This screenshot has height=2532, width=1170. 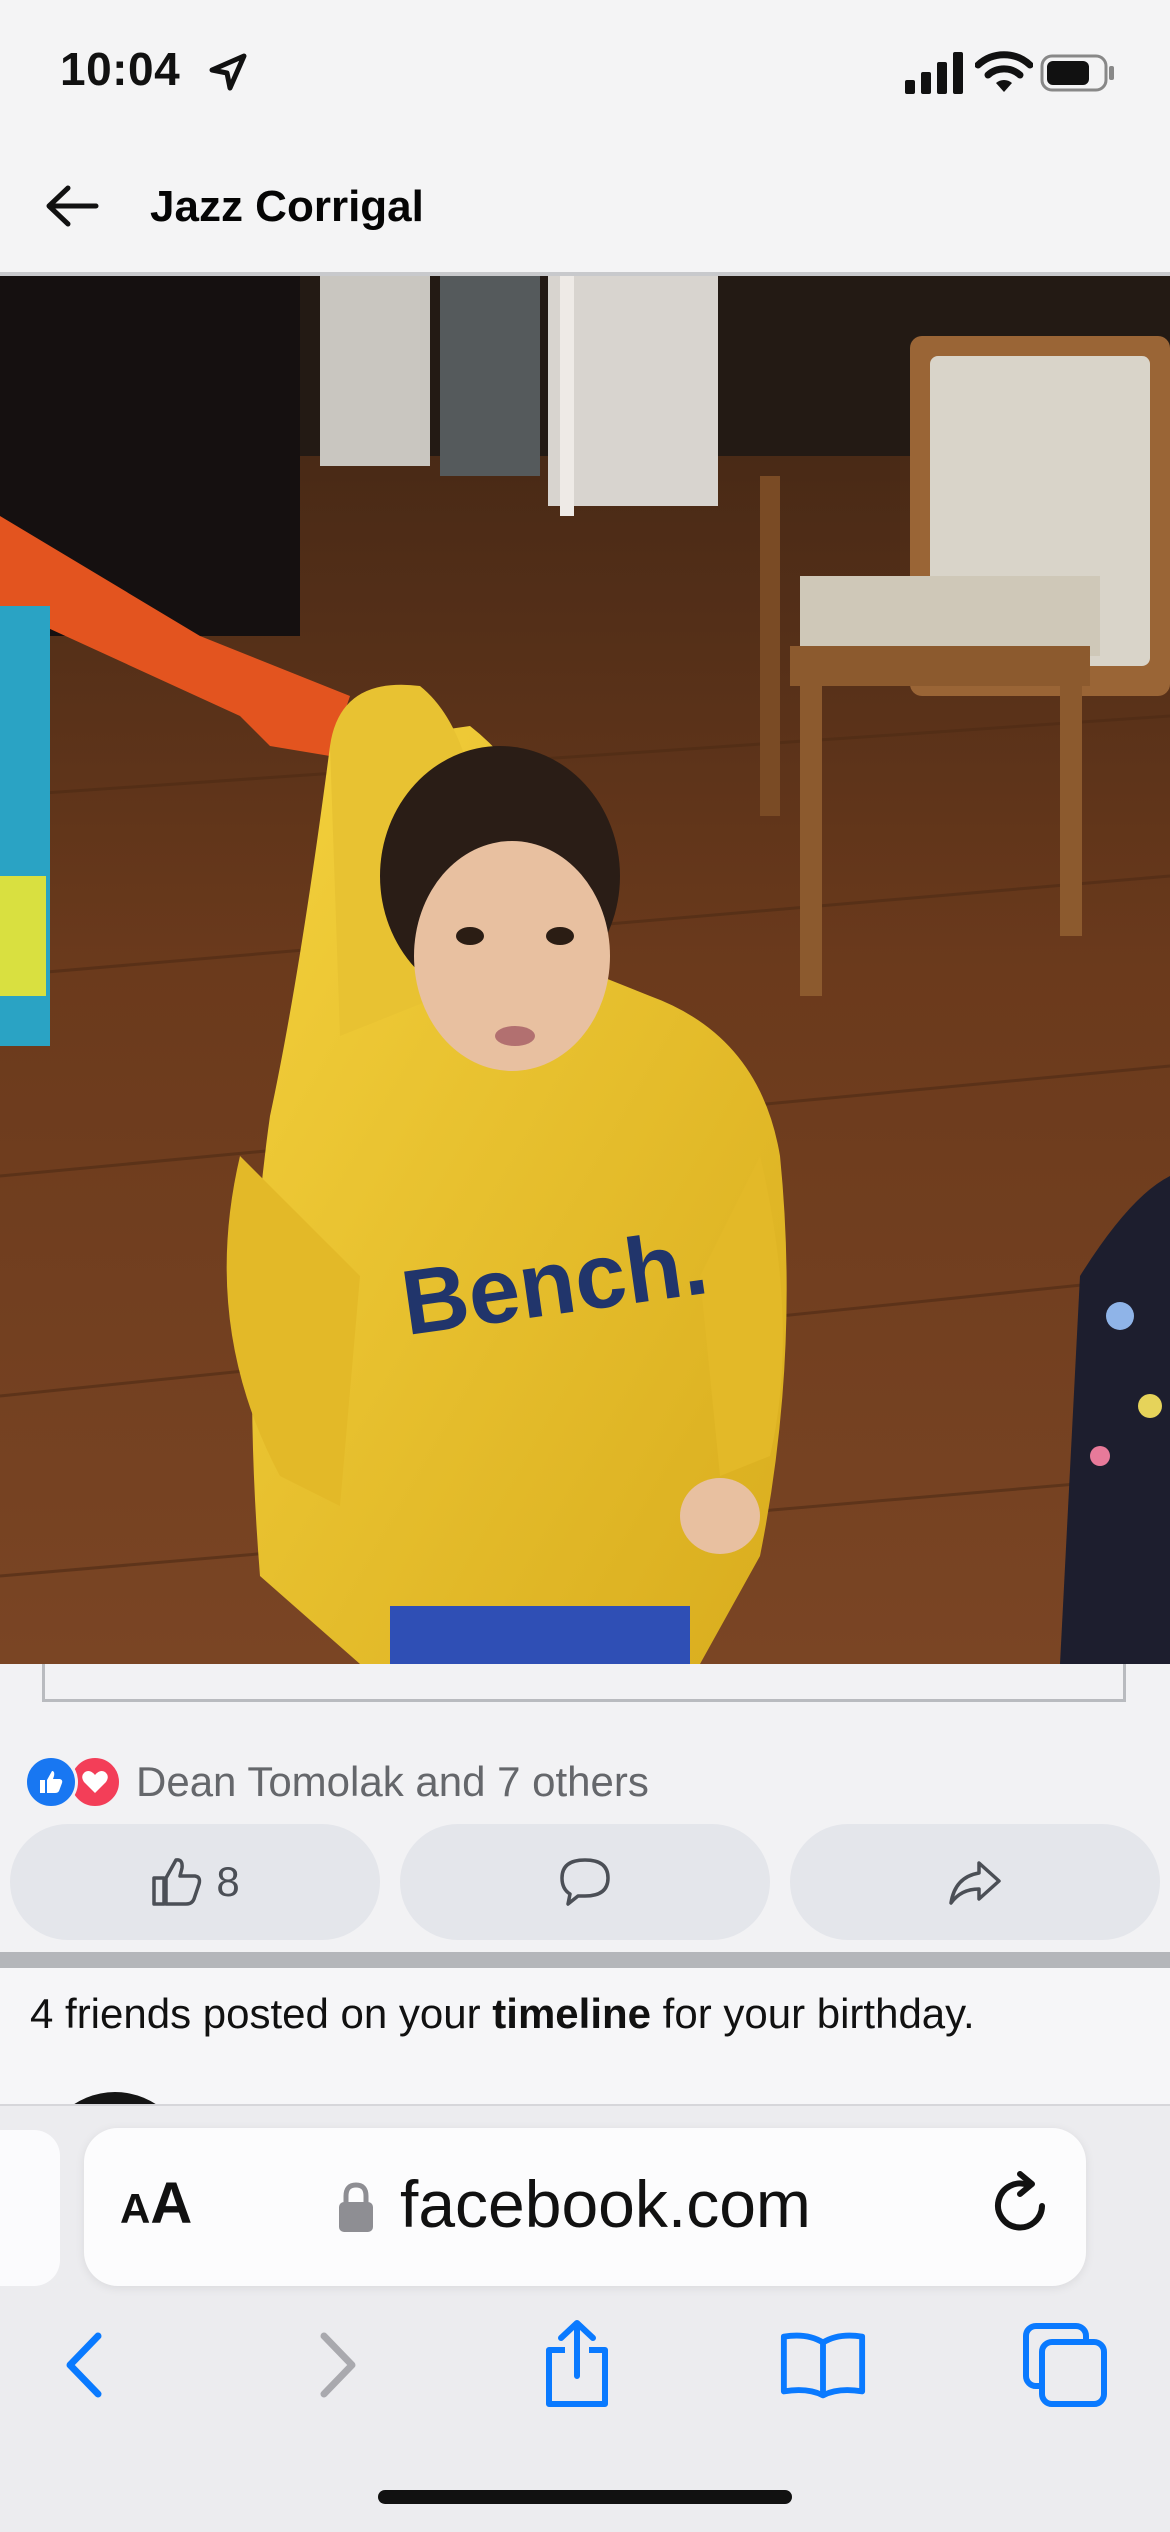 What do you see at coordinates (585, 1960) in the screenshot?
I see `section-divider` at bounding box center [585, 1960].